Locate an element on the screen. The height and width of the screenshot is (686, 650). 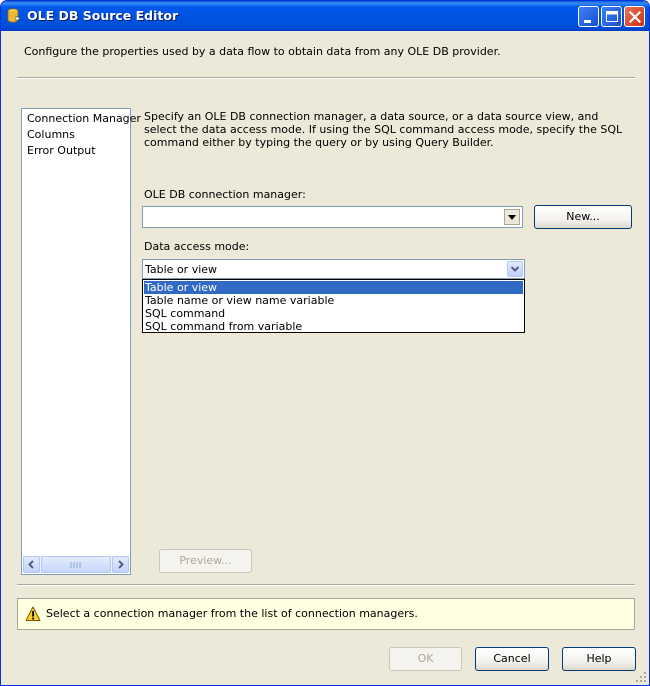
bottom-divider is located at coordinates (326, 585).